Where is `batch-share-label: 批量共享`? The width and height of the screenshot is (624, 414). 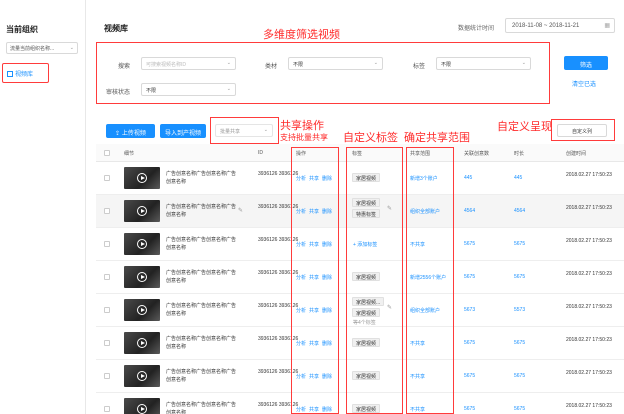
batch-share-label: 批量共享 is located at coordinates (230, 132).